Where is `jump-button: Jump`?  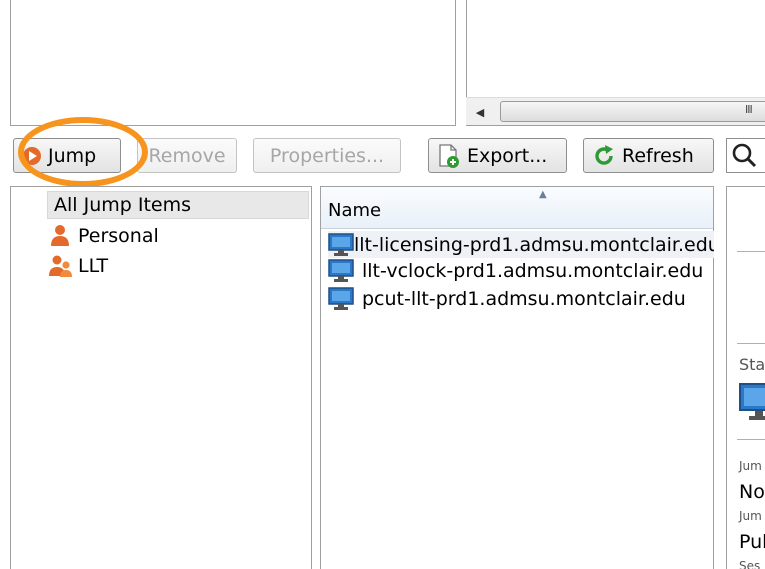 jump-button: Jump is located at coordinates (67, 155).